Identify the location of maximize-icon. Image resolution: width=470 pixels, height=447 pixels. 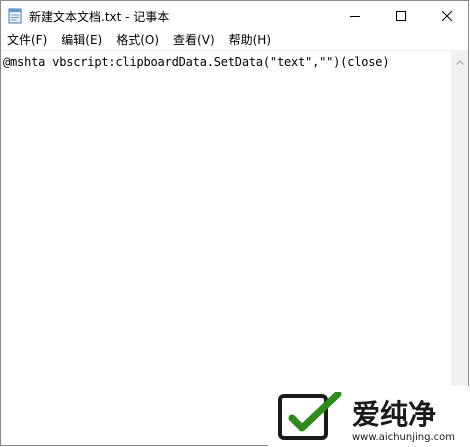
(401, 15).